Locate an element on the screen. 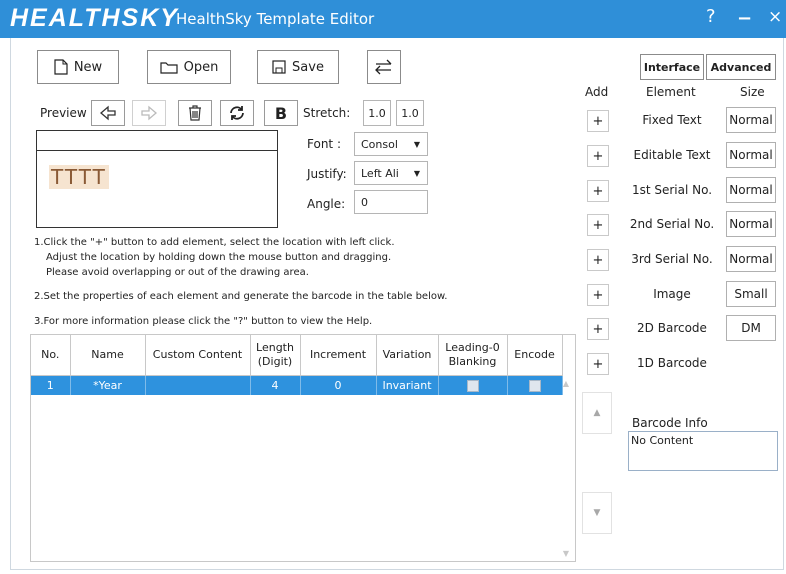 The image size is (786, 574). cell-increment: 0 is located at coordinates (338, 385).